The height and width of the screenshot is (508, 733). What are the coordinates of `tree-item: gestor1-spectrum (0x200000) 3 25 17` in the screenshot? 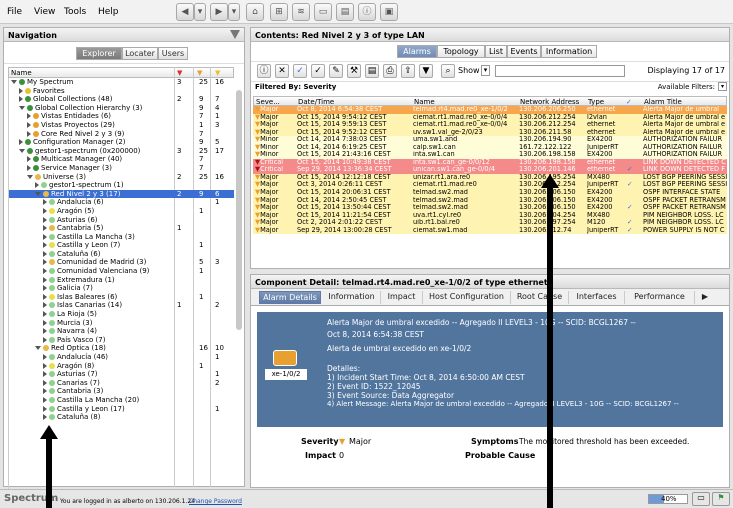 It's located at (121, 151).